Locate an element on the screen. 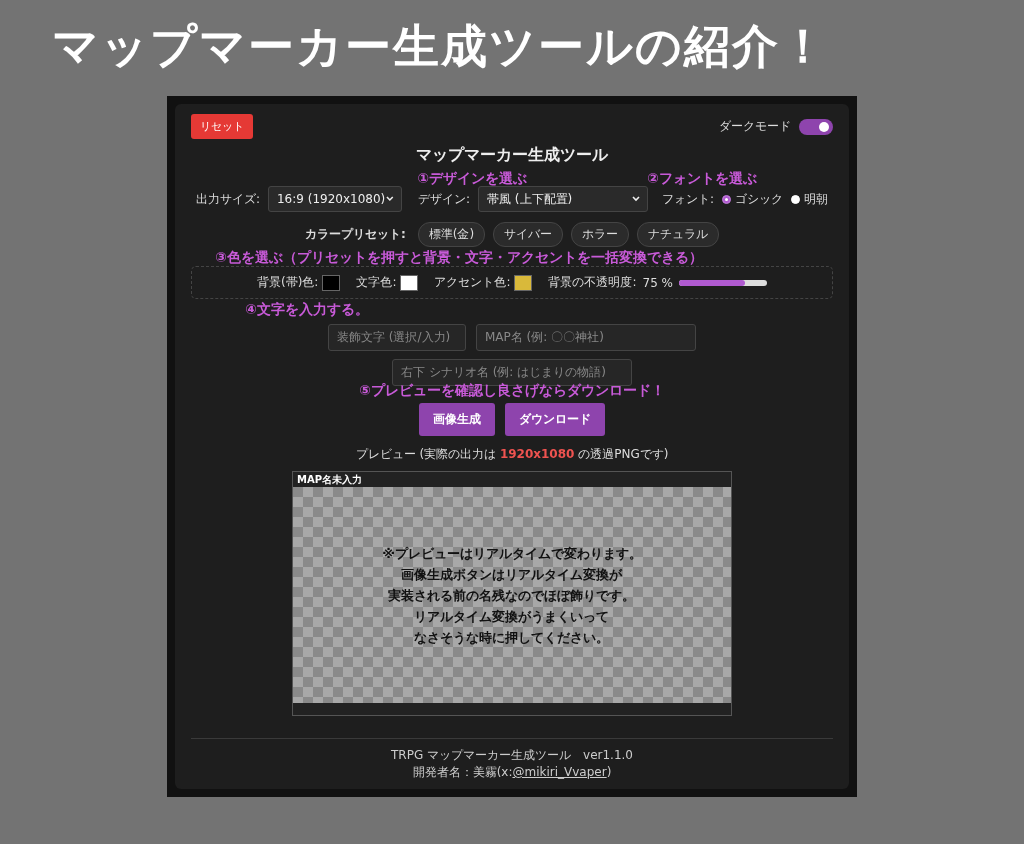 The height and width of the screenshot is (844, 1024). download-button: ダウンロード is located at coordinates (555, 419).